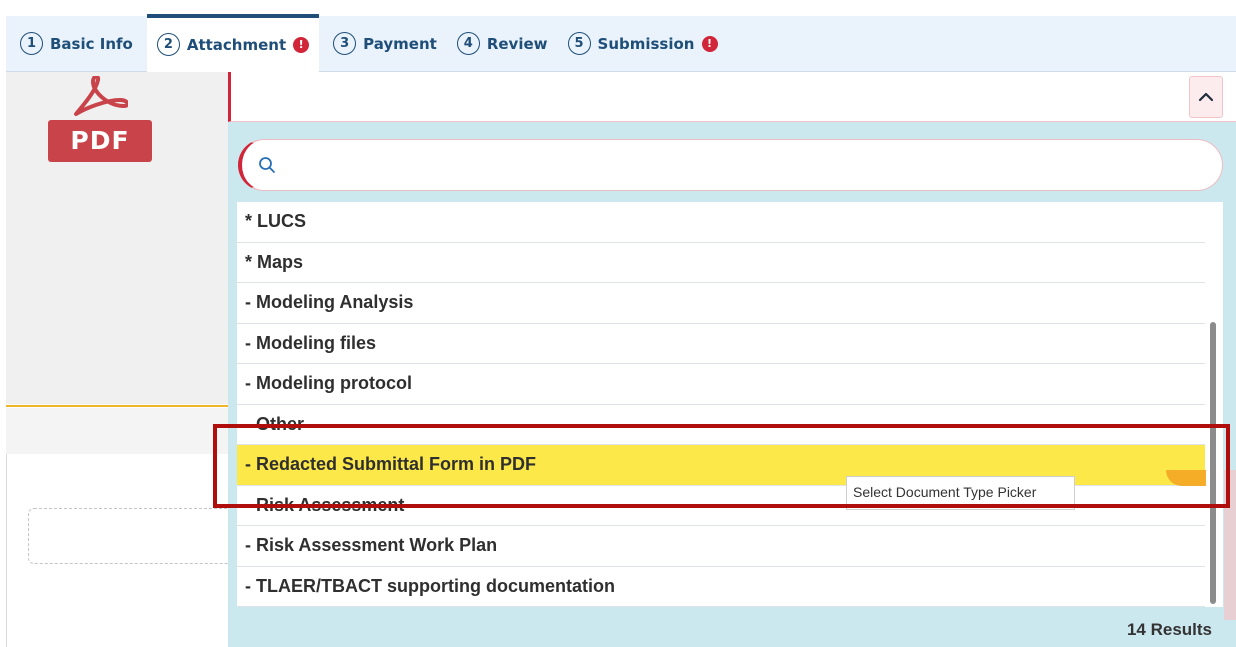  I want to click on option-label: - Redacted Submittal Form in PDF, so click(391, 464).